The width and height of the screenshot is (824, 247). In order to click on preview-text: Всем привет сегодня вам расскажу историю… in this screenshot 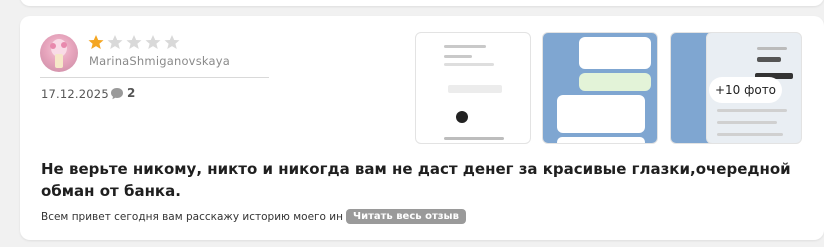, I will do `click(192, 216)`.